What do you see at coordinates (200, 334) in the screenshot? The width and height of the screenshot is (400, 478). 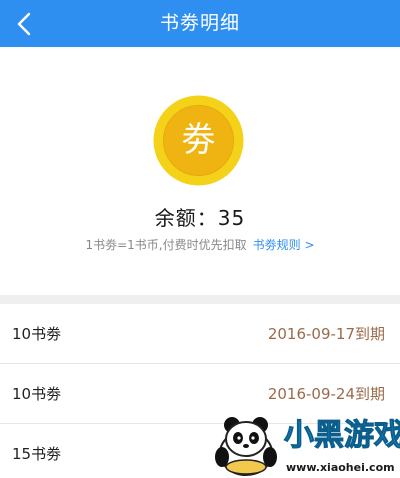 I see `list-item: 10书劵 2016-09-17到期` at bounding box center [200, 334].